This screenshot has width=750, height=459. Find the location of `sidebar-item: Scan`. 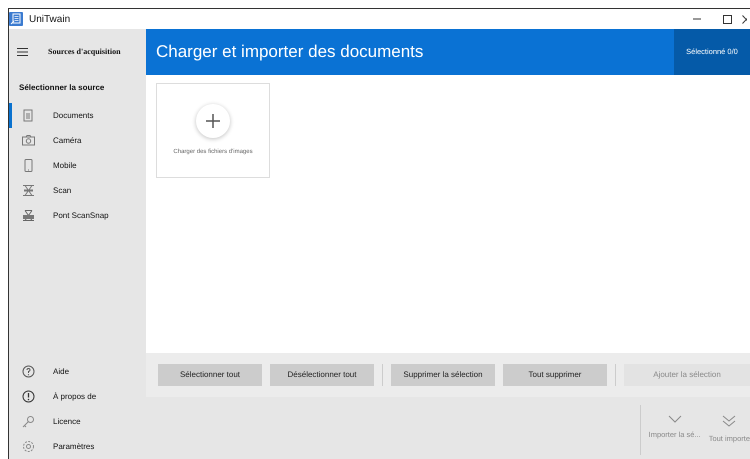

sidebar-item: Scan is located at coordinates (77, 190).